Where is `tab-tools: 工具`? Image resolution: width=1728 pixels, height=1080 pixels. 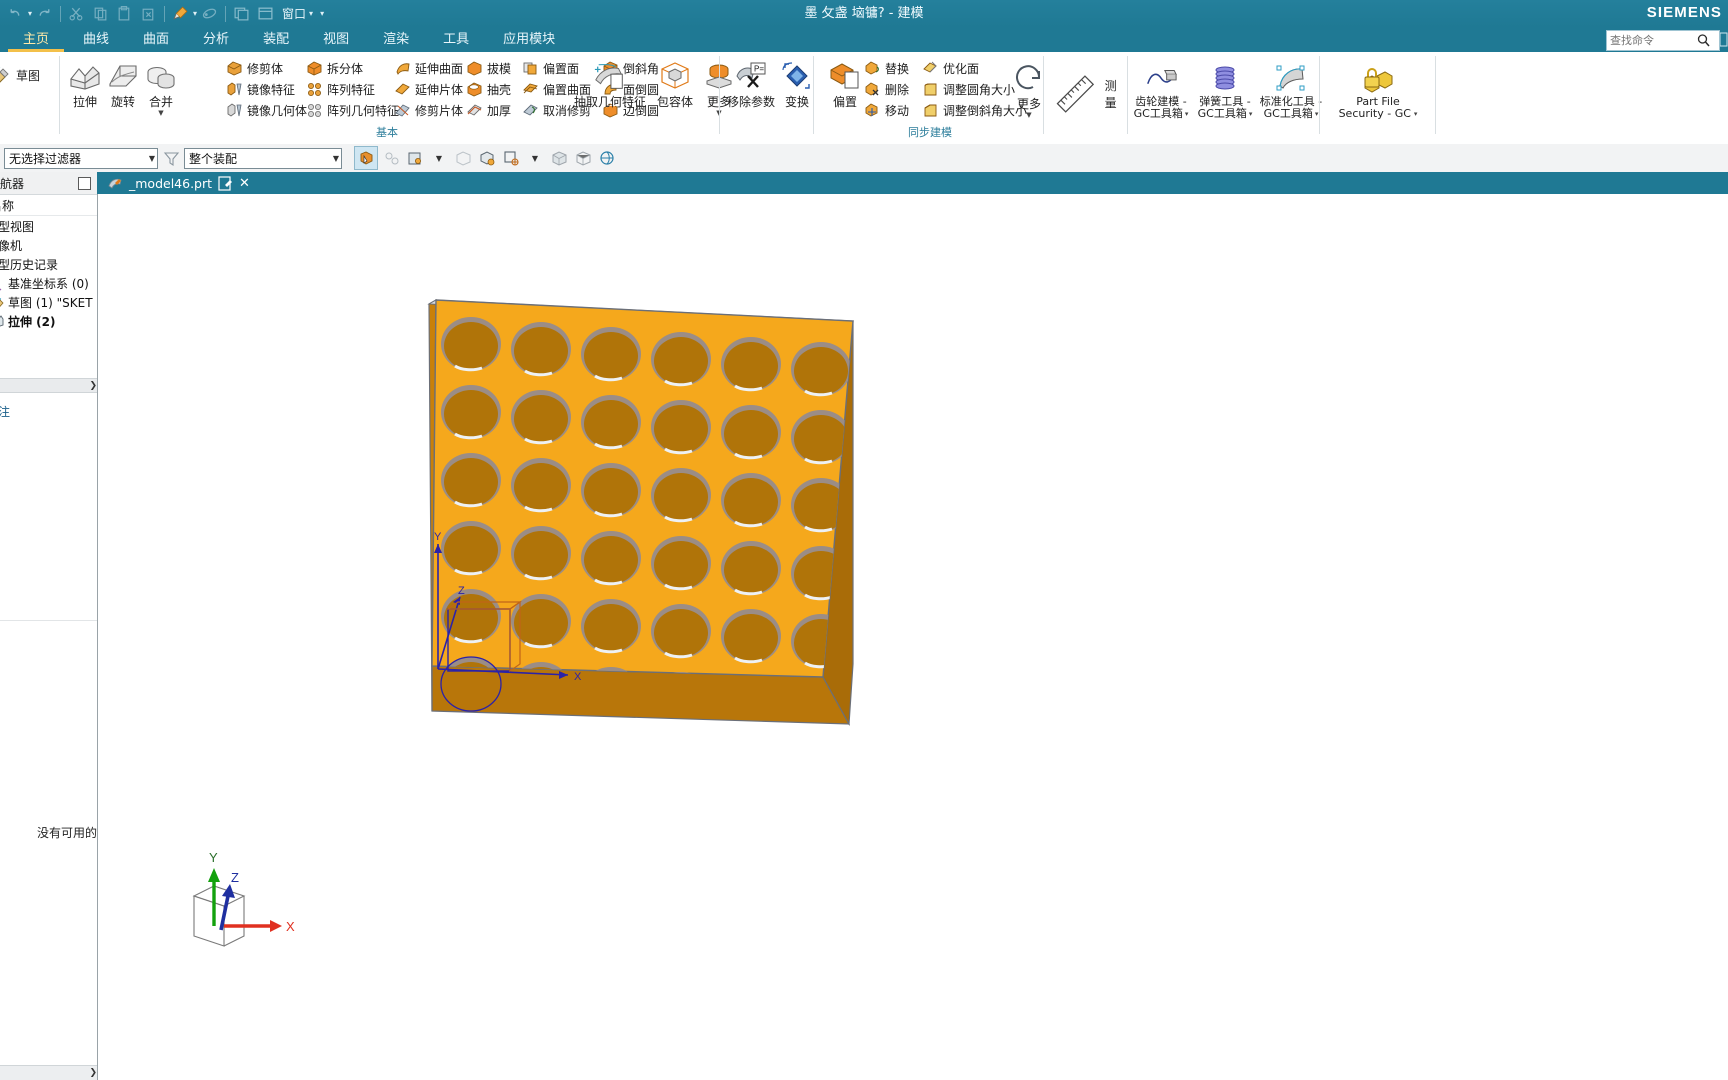
tab-tools: 工具 is located at coordinates (456, 39).